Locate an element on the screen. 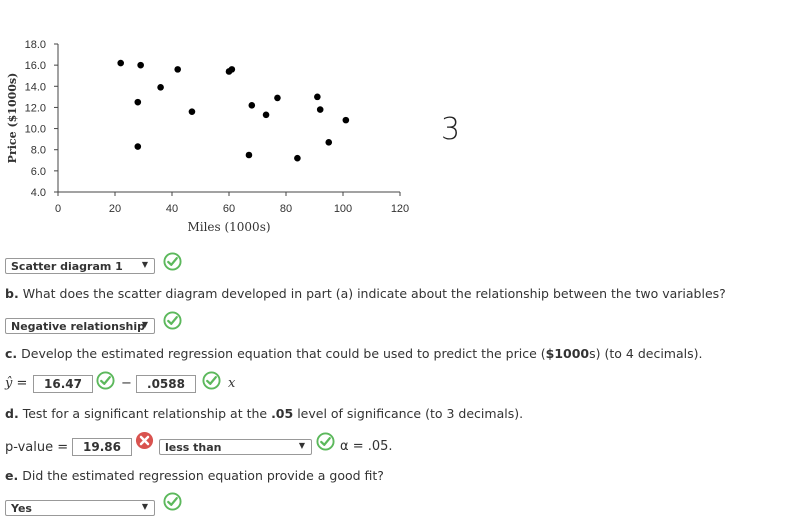  x-variable: x is located at coordinates (232, 383).